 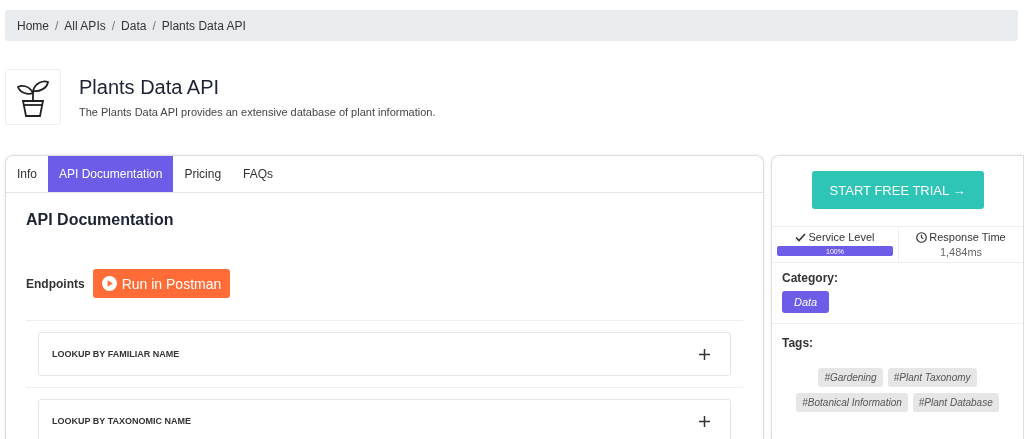 I want to click on tags-label: Tags:, so click(x=798, y=343).